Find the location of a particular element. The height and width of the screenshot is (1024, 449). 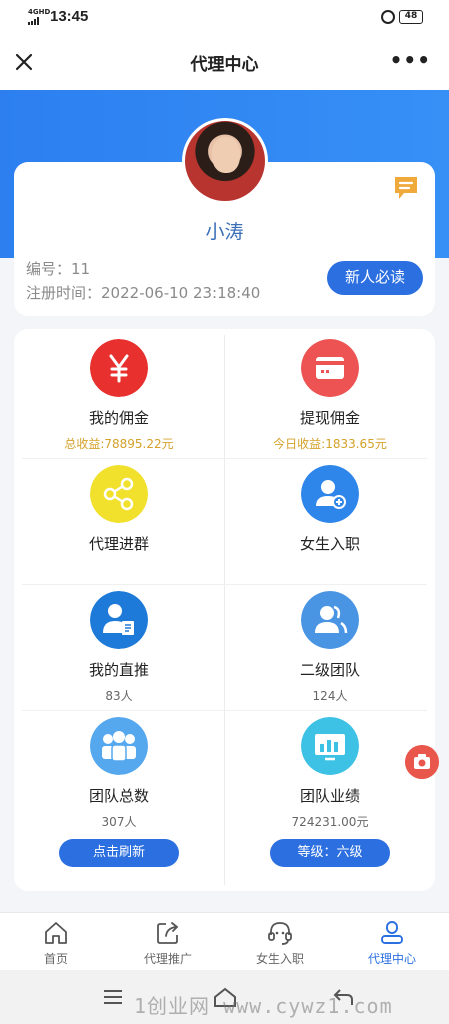

grid-item-my-commission: 我的佣金 总收益:78895.22元 is located at coordinates (119, 396).